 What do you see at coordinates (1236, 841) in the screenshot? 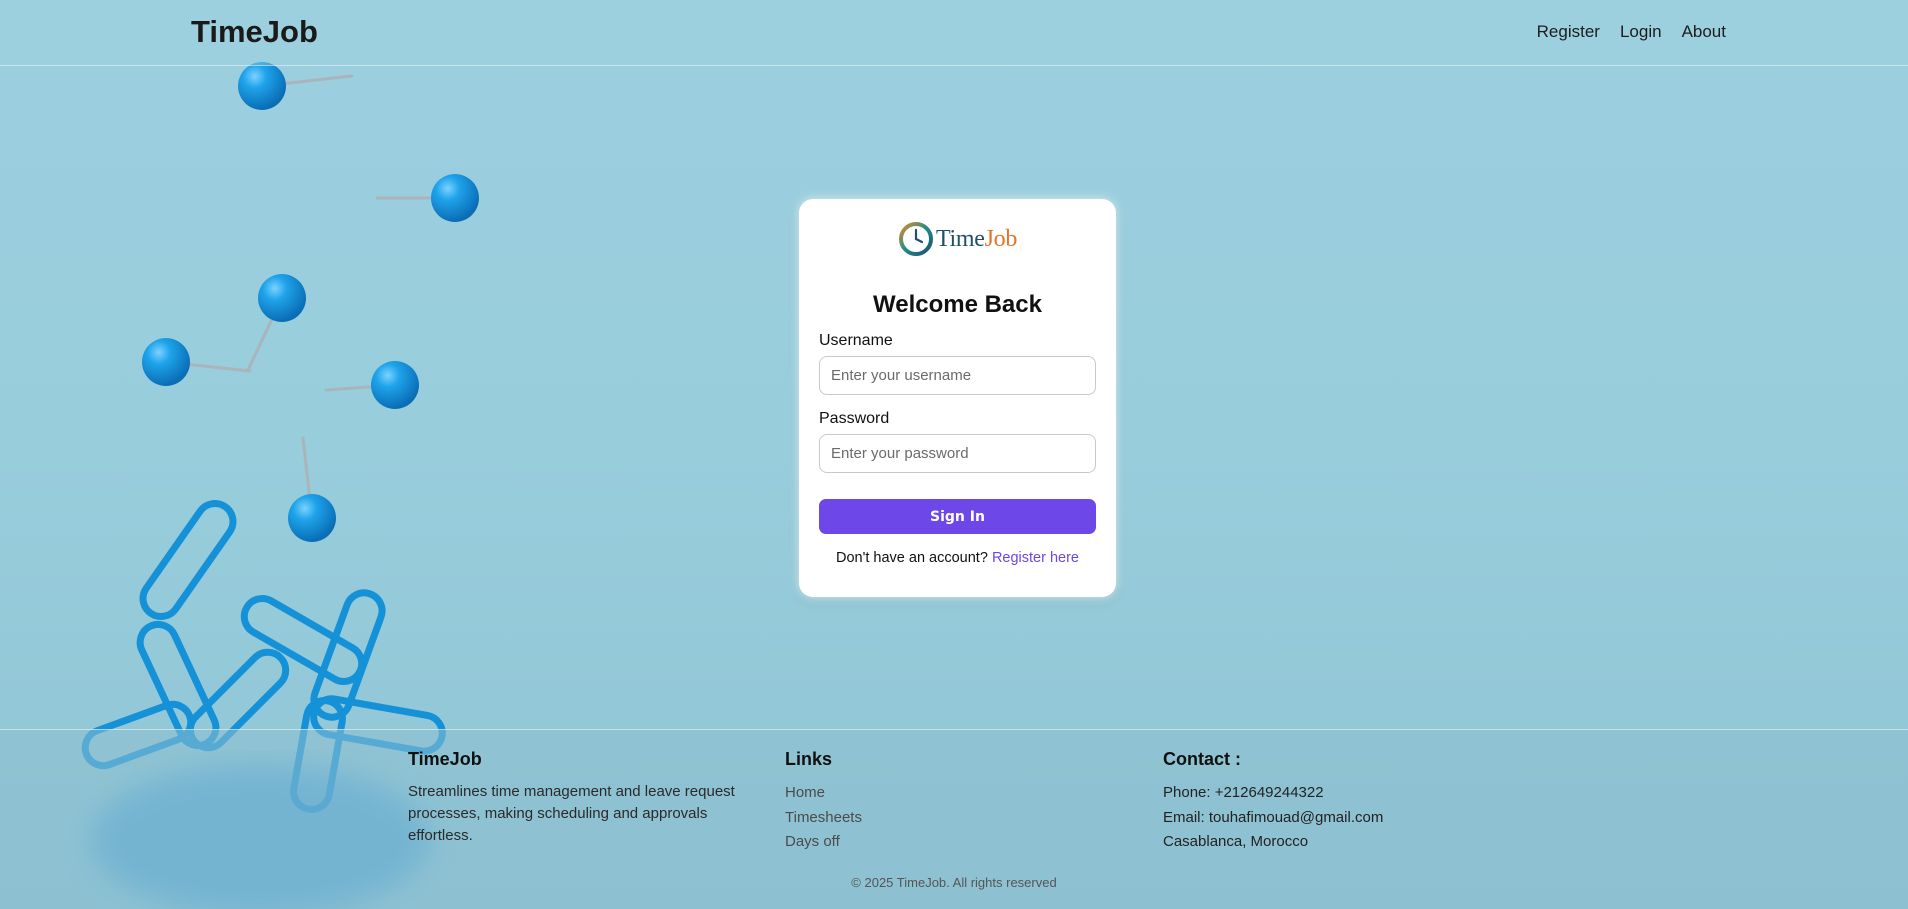
I see `footer-contact-address: Casablanca, Morocco` at bounding box center [1236, 841].